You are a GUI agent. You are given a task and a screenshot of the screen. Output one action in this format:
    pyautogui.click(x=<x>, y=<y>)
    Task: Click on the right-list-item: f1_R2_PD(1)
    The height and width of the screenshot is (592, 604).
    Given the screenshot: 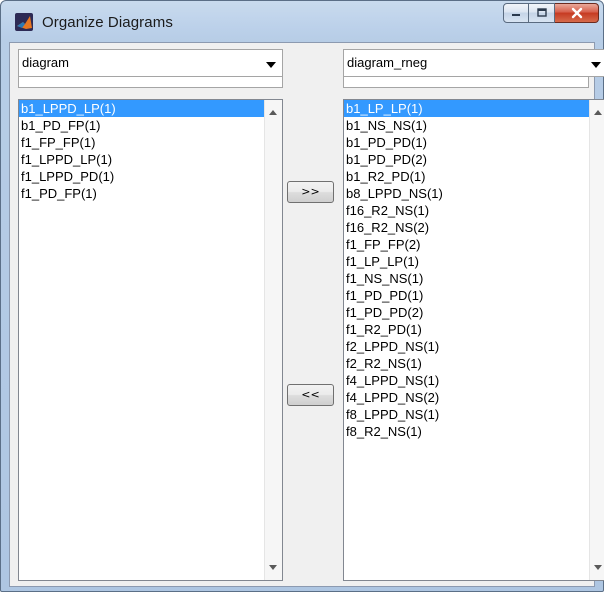 What is the action you would take?
    pyautogui.click(x=467, y=329)
    